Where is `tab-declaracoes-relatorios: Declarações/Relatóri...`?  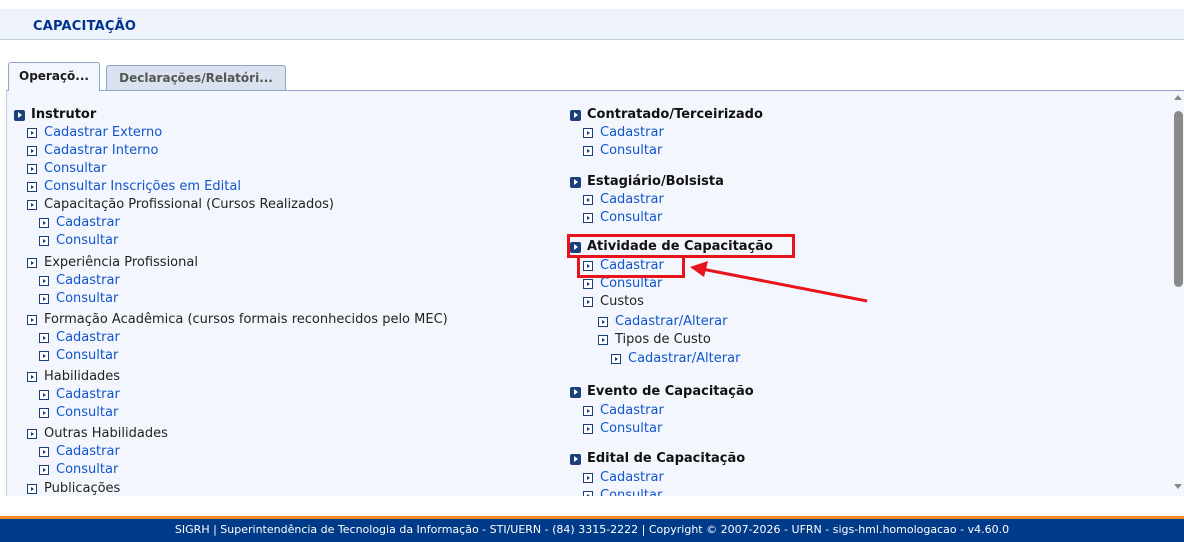 tab-declaracoes-relatorios: Declarações/Relatóri... is located at coordinates (196, 77).